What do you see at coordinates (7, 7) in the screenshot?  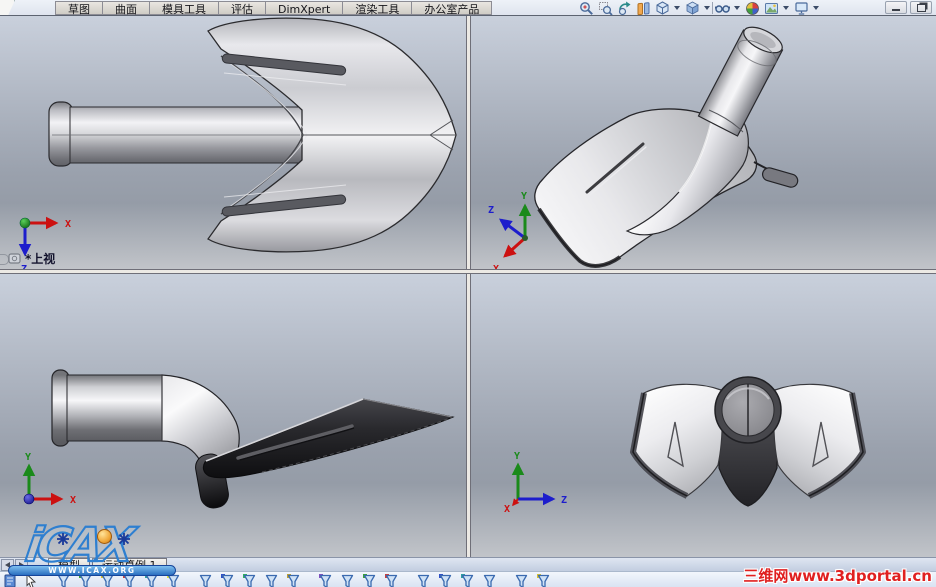 I see `panel-corner` at bounding box center [7, 7].